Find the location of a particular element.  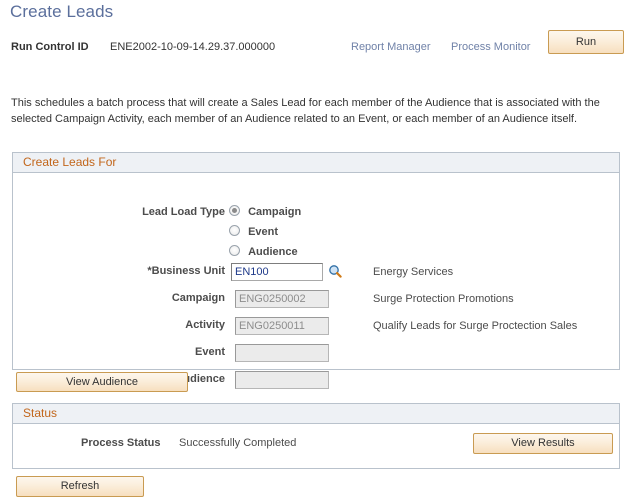

radio-dot-audience is located at coordinates (234, 250).